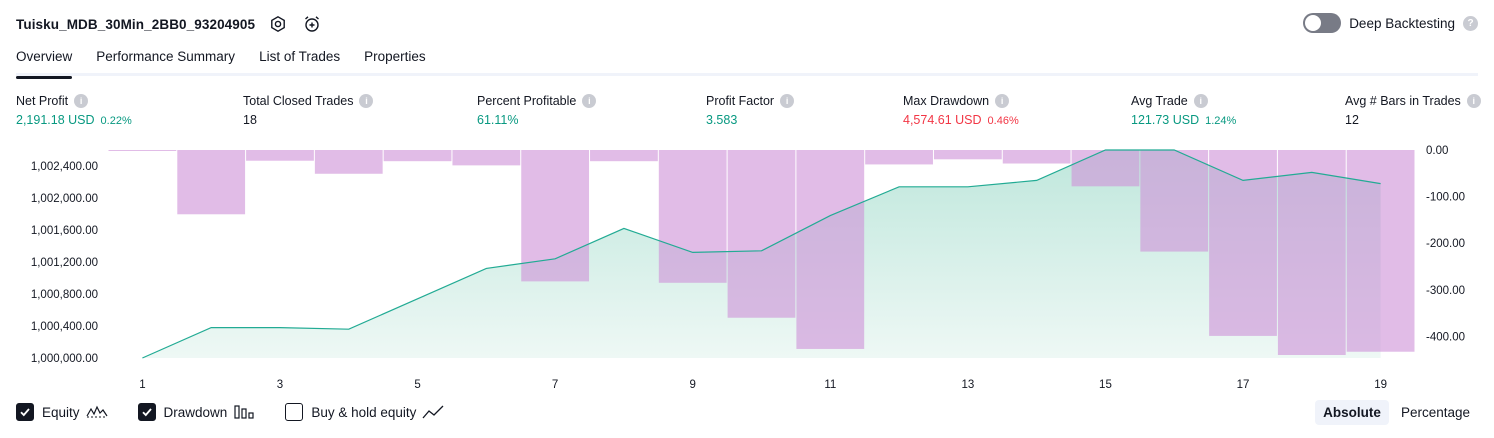 This screenshot has height=438, width=1494. I want to click on metric-label: Percent Profitable, so click(527, 101).